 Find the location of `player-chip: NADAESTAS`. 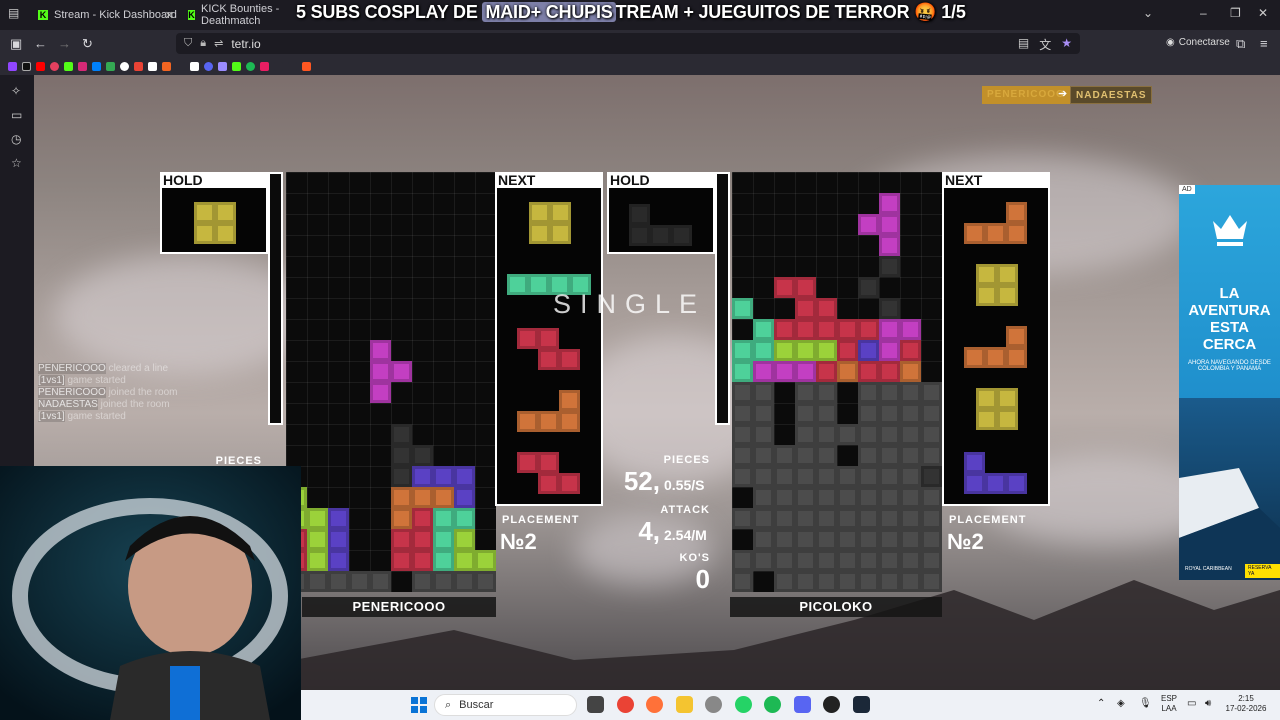

player-chip: NADAESTAS is located at coordinates (1111, 95).